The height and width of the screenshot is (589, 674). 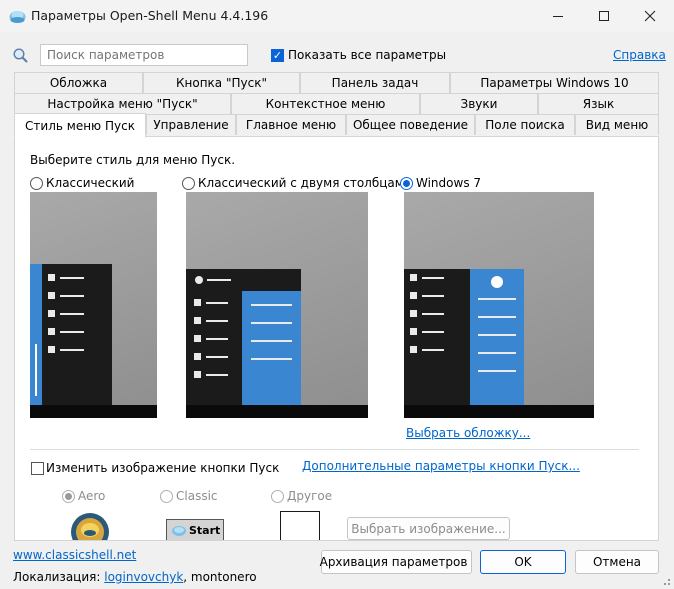 I want to click on tab-general-behavior: Общее поведение, so click(x=410, y=124).